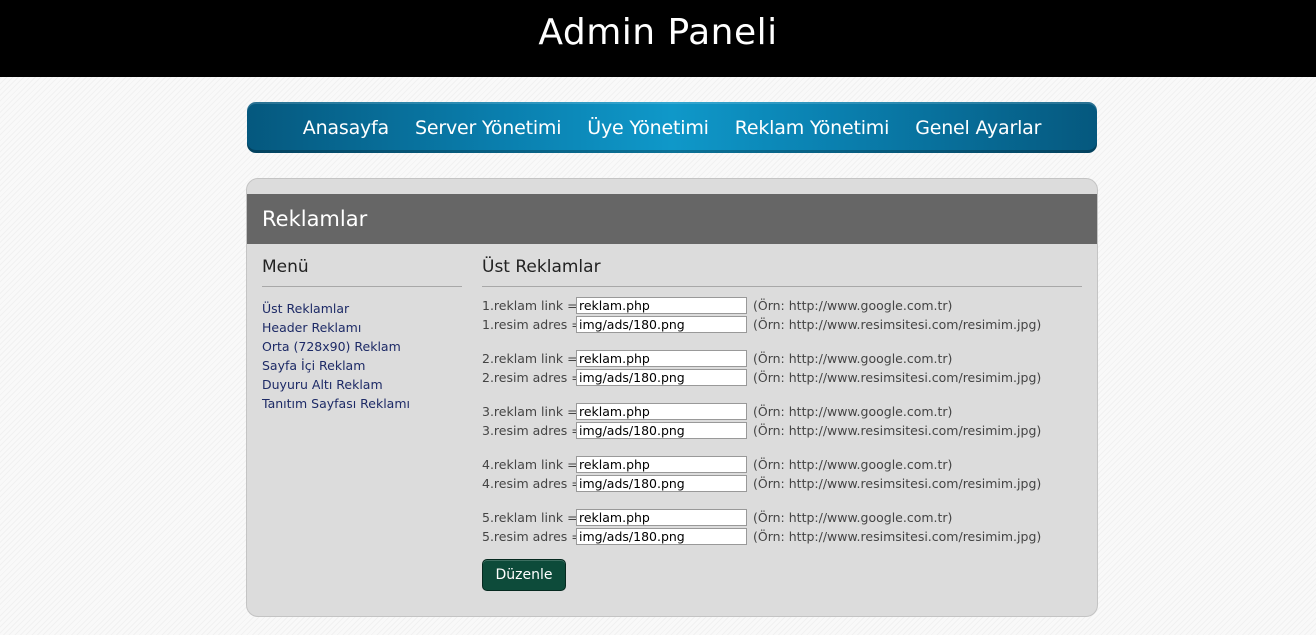 This screenshot has height=635, width=1316. Describe the element at coordinates (812, 128) in the screenshot. I see `nav-item-reklam-yonetimi: Reklam Yönetimi` at that location.